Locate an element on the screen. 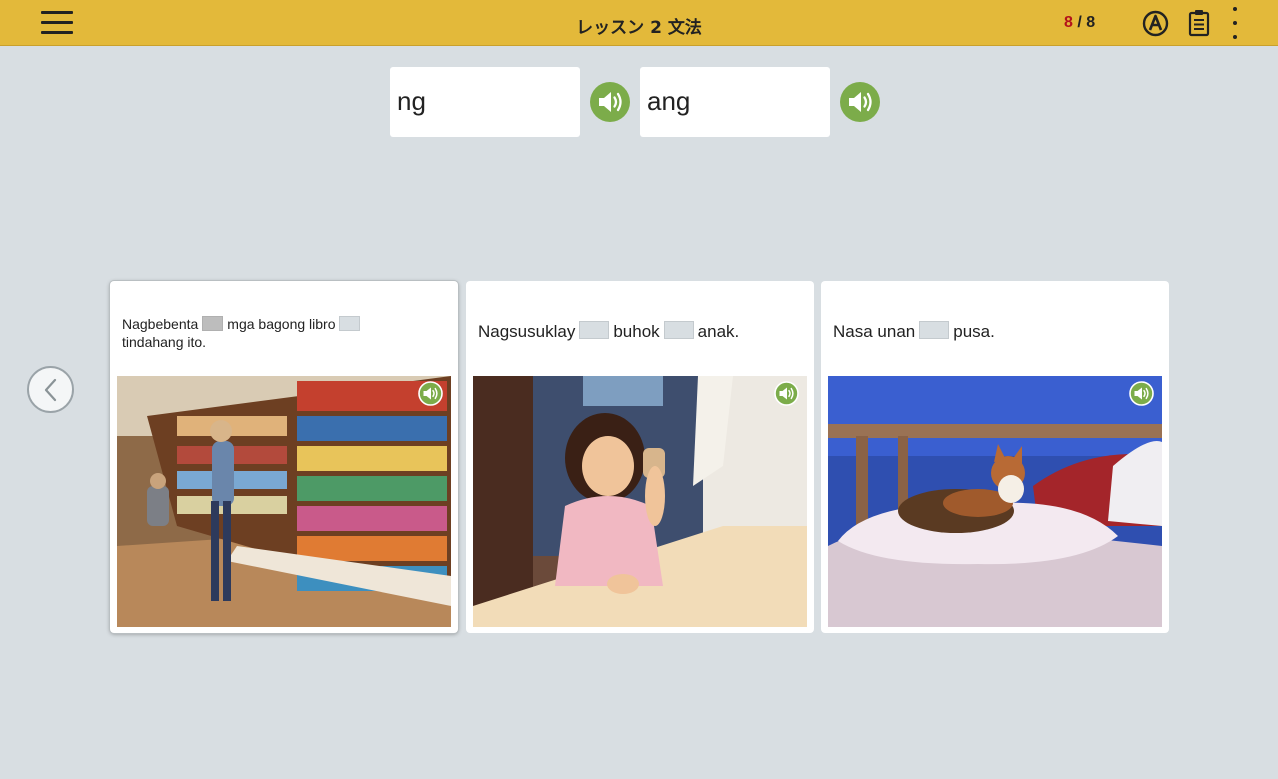  chevron-left-icon is located at coordinates (50, 390).